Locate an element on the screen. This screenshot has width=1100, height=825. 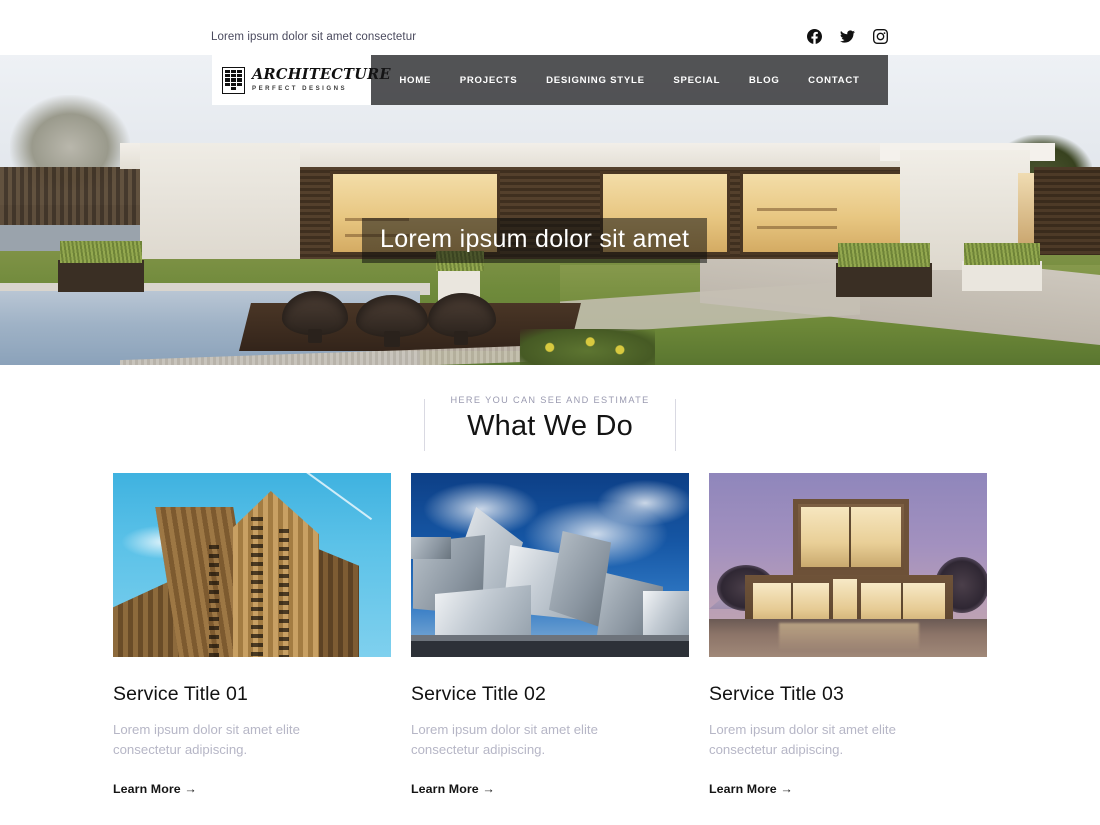
facebook-icon is located at coordinates (814, 36).